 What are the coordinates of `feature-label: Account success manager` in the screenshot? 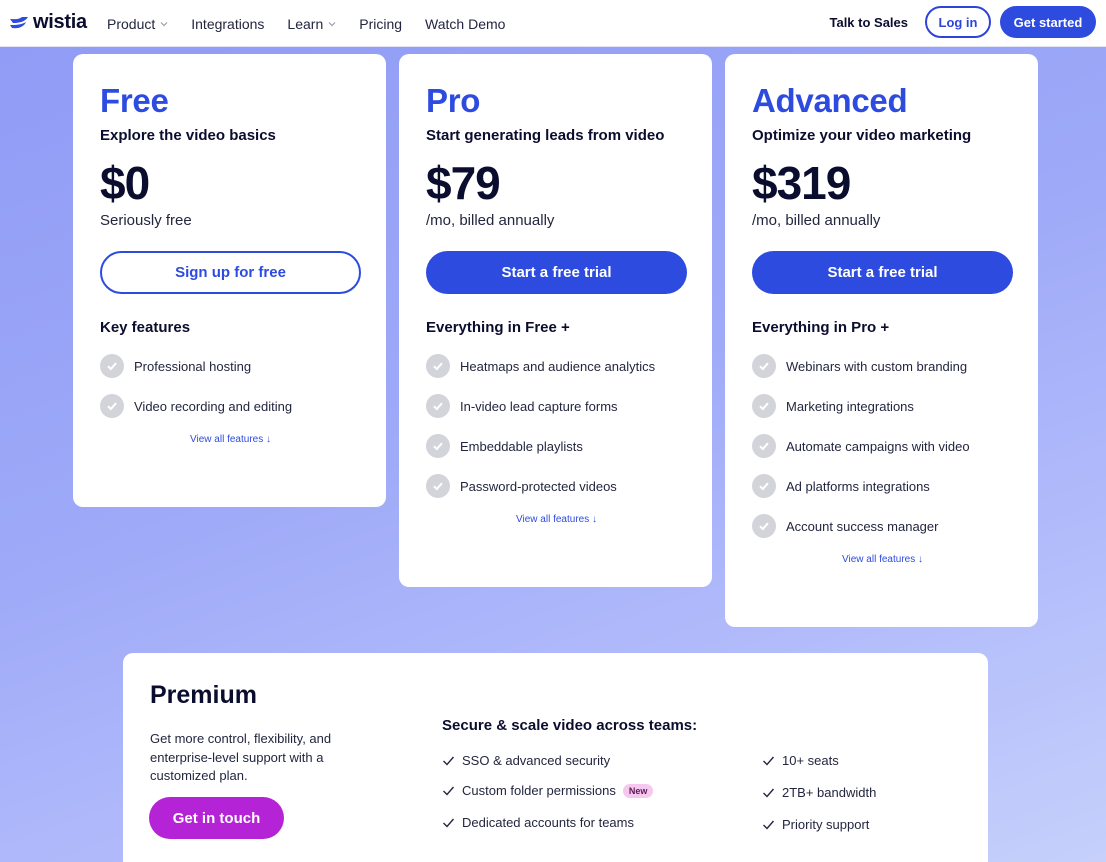 It's located at (862, 526).